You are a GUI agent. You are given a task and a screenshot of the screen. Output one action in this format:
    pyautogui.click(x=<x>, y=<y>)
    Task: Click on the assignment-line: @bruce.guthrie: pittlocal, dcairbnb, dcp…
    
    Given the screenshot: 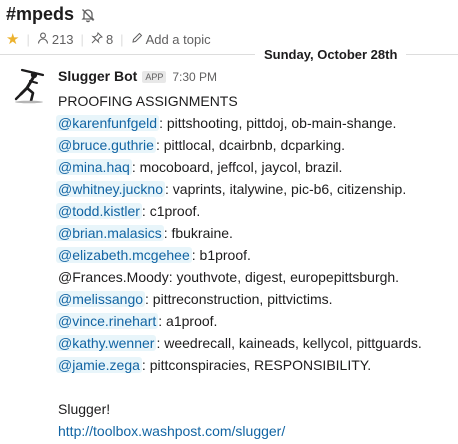 What is the action you would take?
    pyautogui.click(x=255, y=145)
    